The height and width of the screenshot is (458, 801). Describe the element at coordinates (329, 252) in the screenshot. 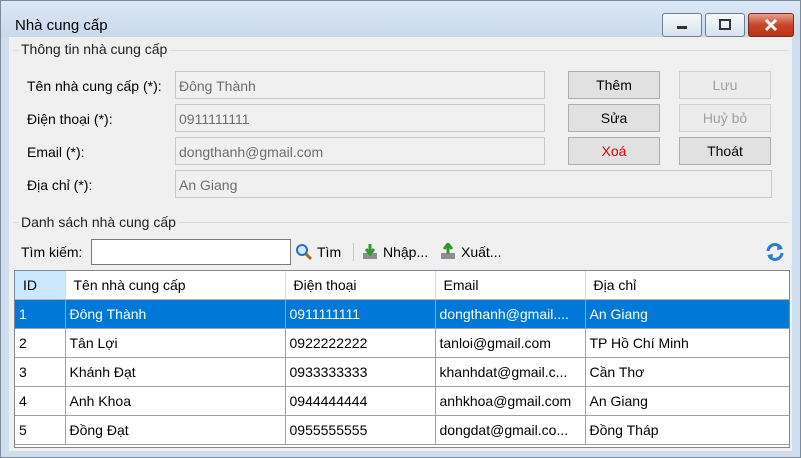

I see `find-label: Tìm` at that location.